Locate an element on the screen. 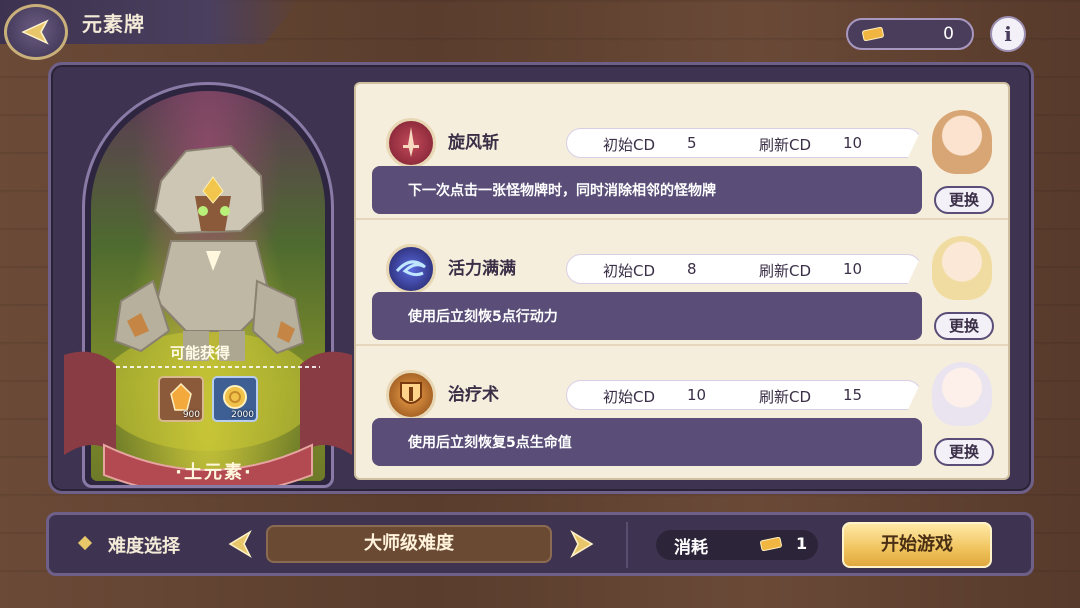  skill-description-text: 下一次点击一张怪物牌时，同时消除相邻的怪物牌 is located at coordinates (562, 191).